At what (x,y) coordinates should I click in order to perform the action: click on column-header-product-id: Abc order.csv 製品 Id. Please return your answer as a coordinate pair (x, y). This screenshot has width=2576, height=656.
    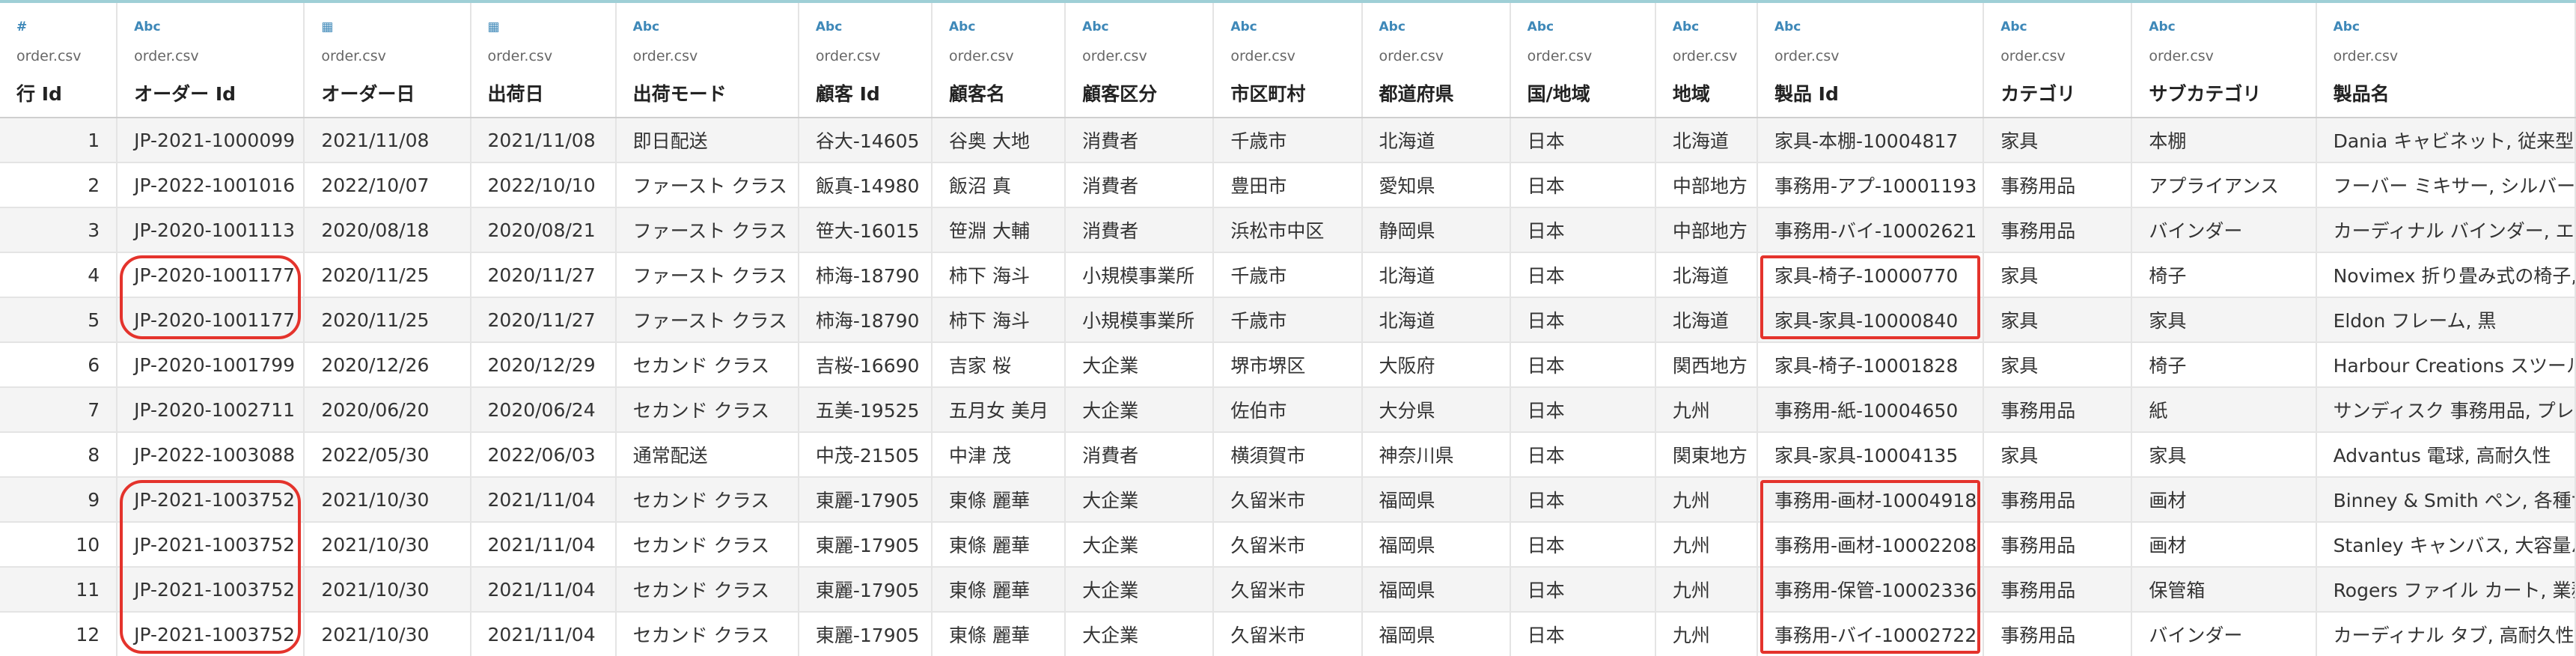
    Looking at the image, I should click on (1870, 60).